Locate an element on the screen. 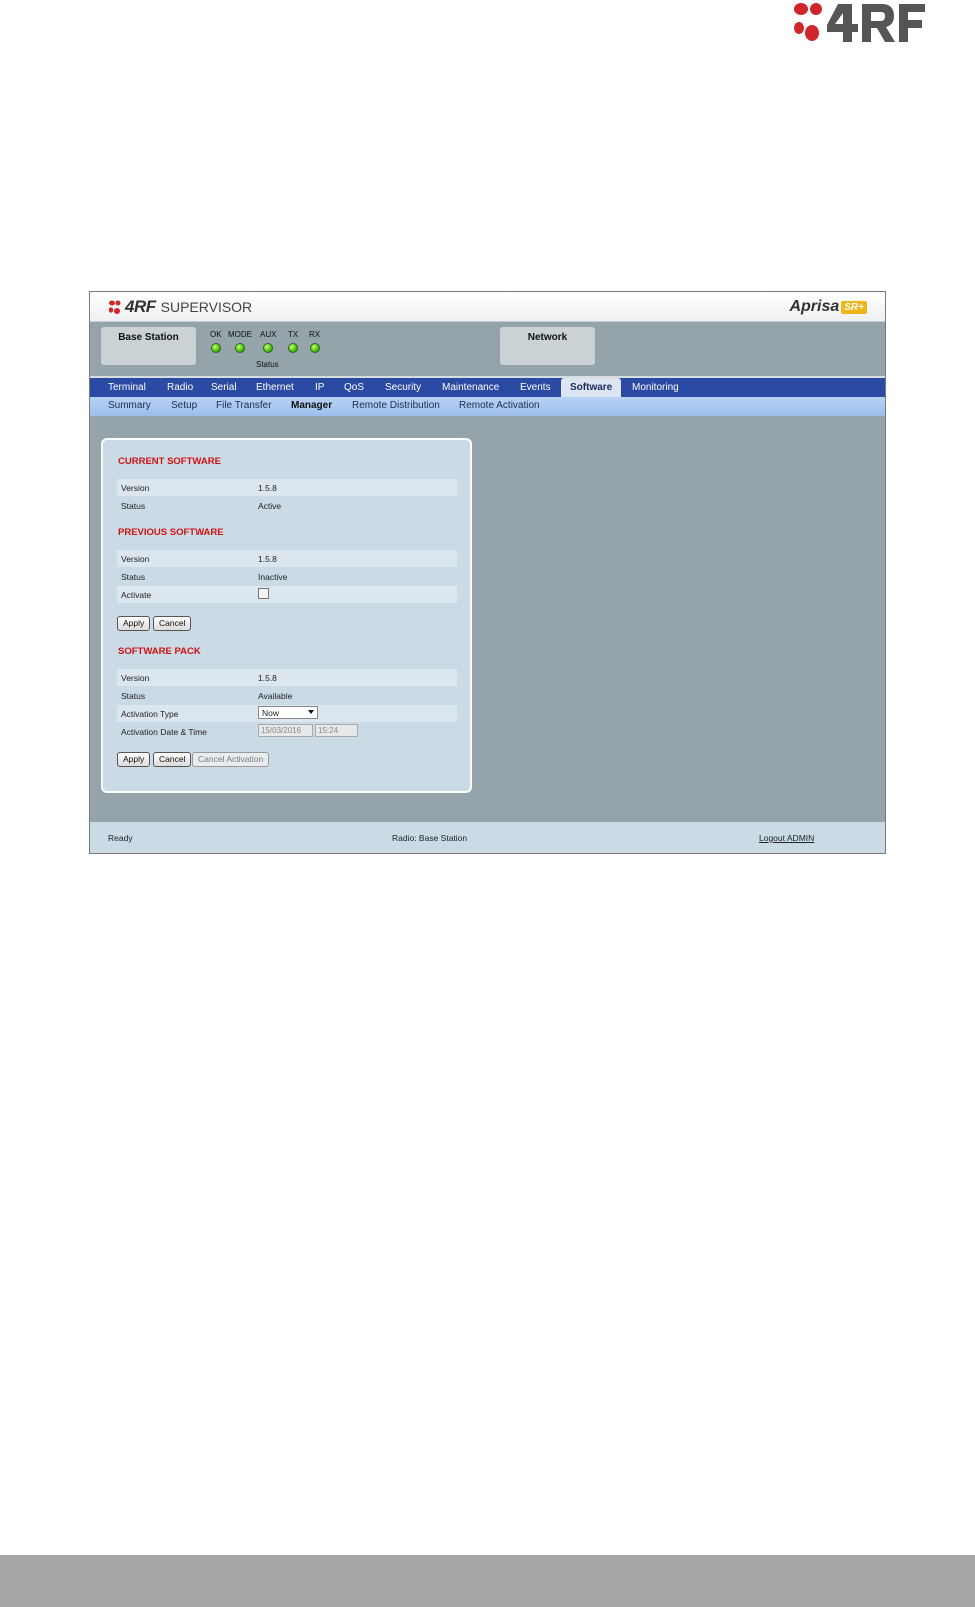 Image resolution: width=975 pixels, height=1607 pixels. current-status-row: Status Active is located at coordinates (287, 505).